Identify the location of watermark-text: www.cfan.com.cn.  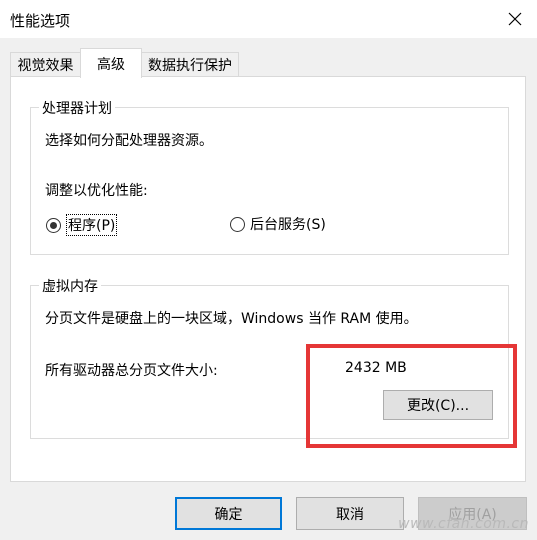
(463, 524).